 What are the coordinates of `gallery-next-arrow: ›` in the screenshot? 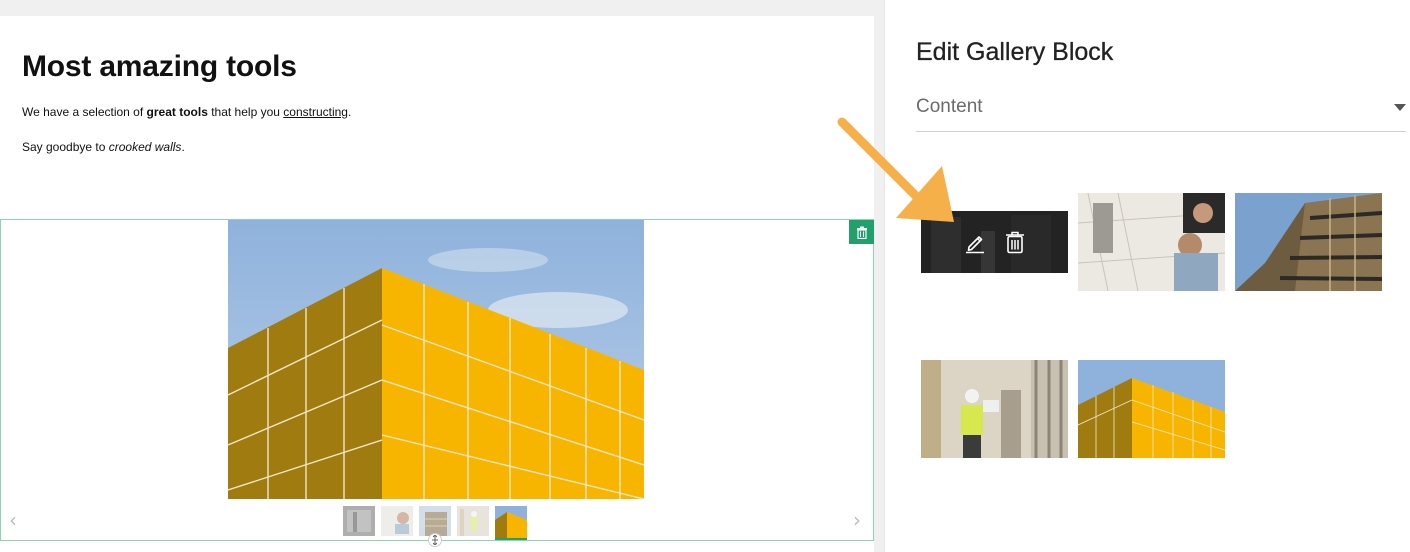 It's located at (857, 520).